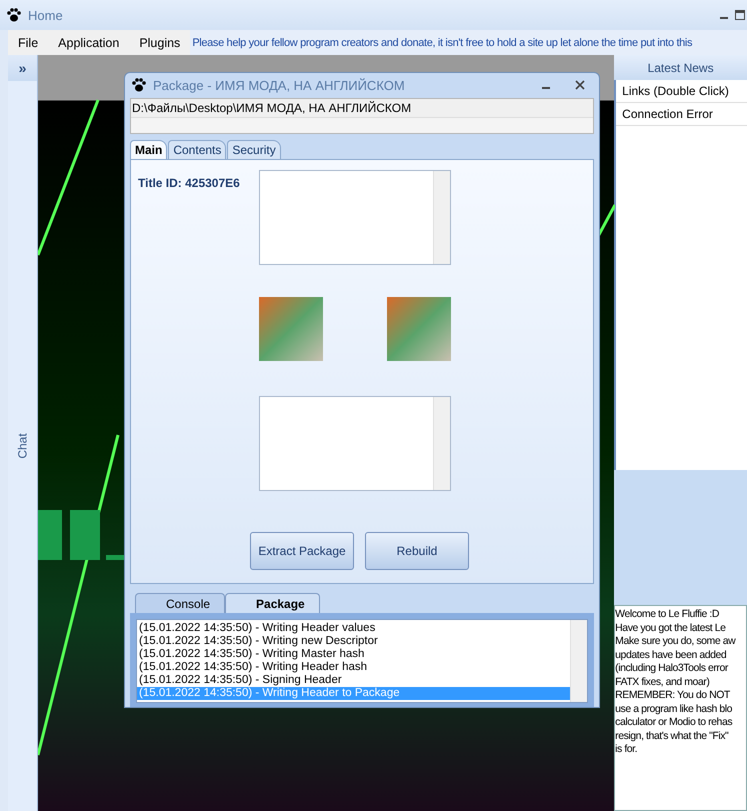 This screenshot has height=811, width=747. What do you see at coordinates (680, 708) in the screenshot?
I see `news-message: Welcome to Le Fluffie :D Have you got the latest Le Make sure you do, some aw updates have been added (including Halo3Tools error FATX fixes, and moar) REMEMBER: You do NOT use a program like hash blo calculator or Modio to rehas resign, that's what the "Fix" is for.` at bounding box center [680, 708].